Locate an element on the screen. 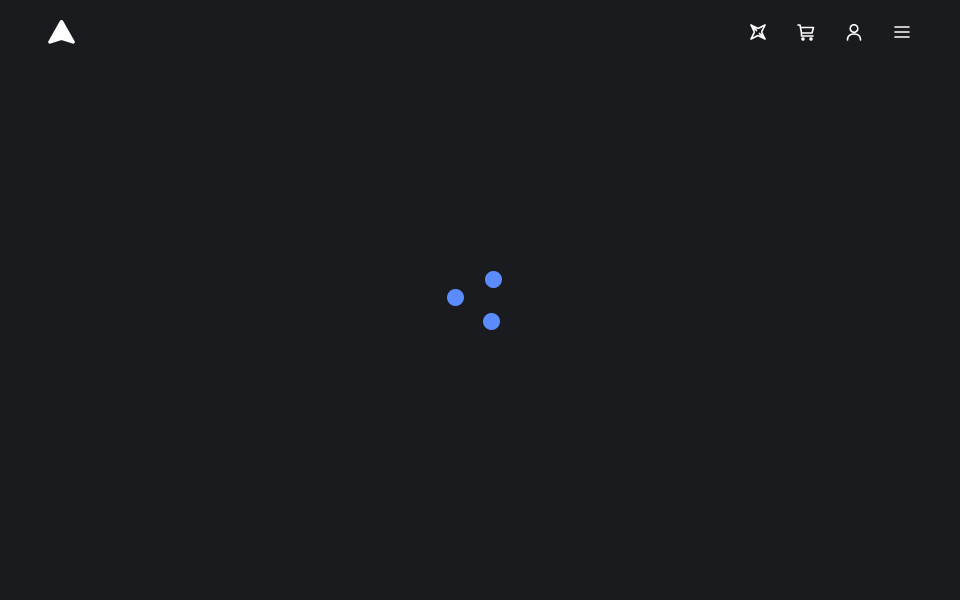 The image size is (960, 600). user-icon is located at coordinates (854, 32).